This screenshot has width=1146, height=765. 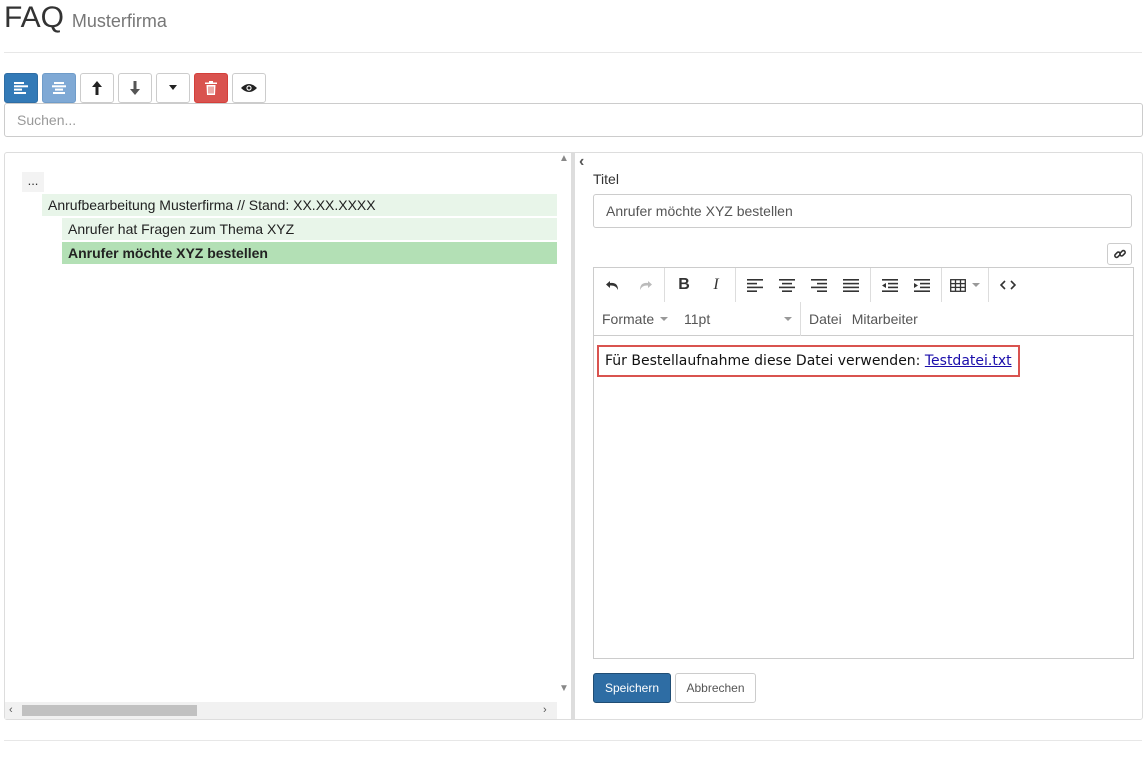 What do you see at coordinates (628, 319) in the screenshot?
I see `formats-label: Formate` at bounding box center [628, 319].